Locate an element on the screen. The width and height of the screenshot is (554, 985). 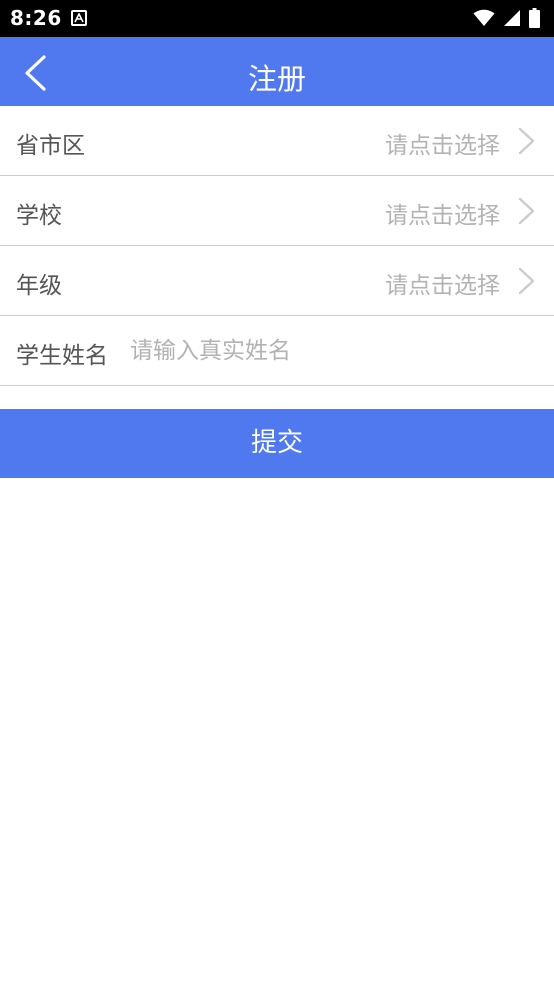
grade-row: 年级 请点击选择 is located at coordinates (277, 281).